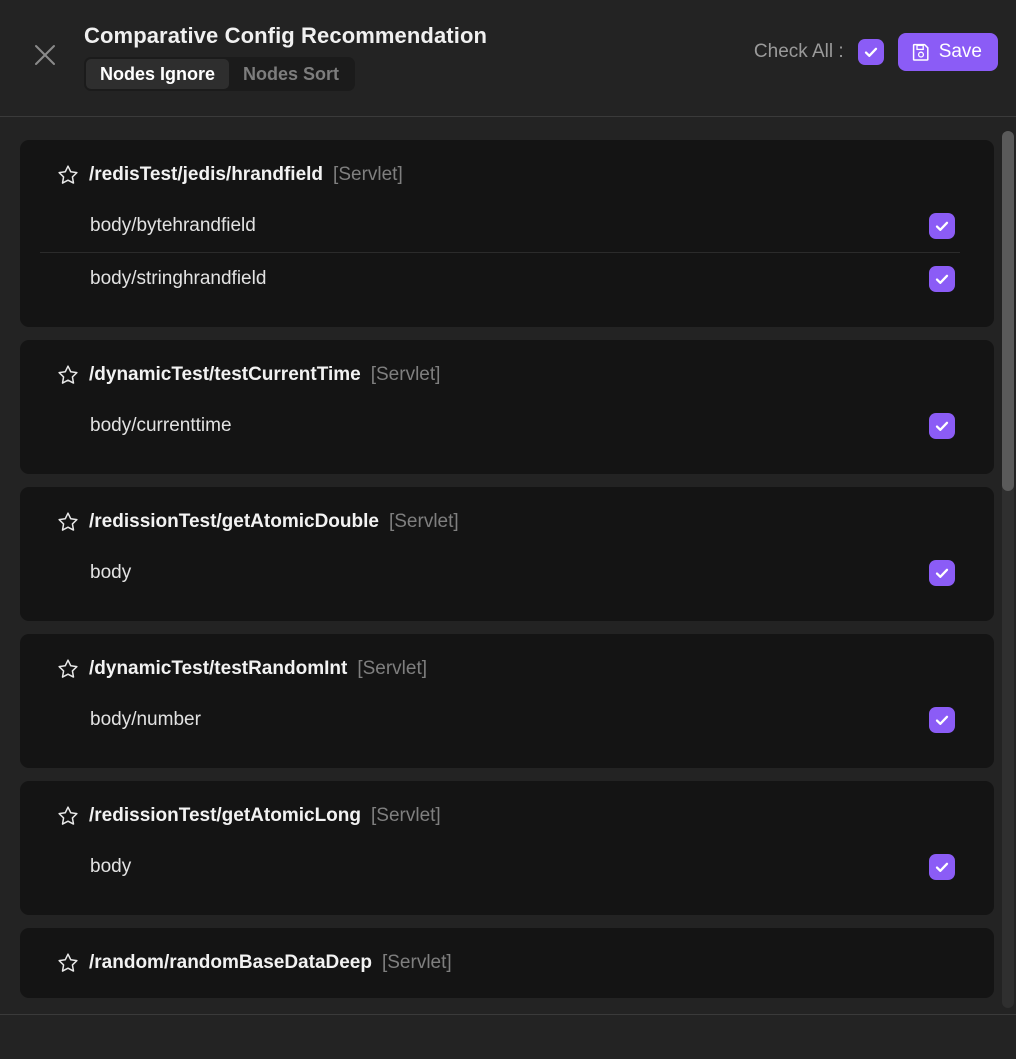 This screenshot has height=1059, width=1016. Describe the element at coordinates (45, 55) in the screenshot. I see `close-icon` at that location.